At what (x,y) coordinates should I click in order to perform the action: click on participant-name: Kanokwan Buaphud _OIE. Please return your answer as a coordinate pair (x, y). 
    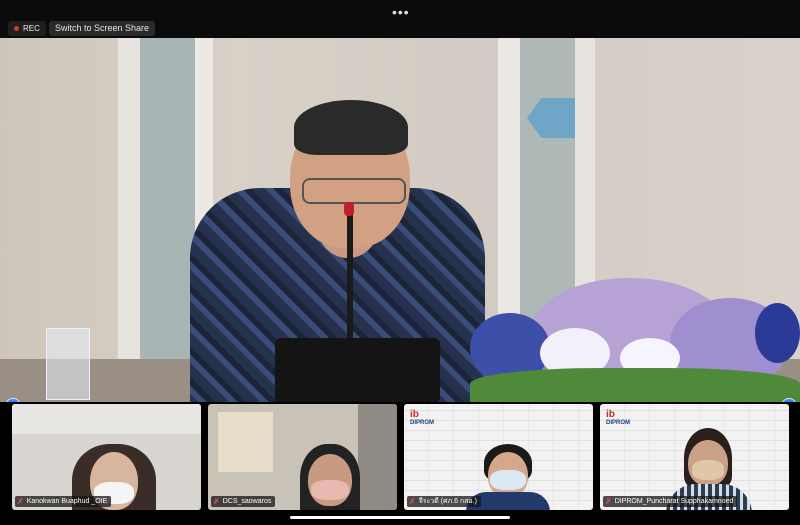
    Looking at the image, I should click on (67, 501).